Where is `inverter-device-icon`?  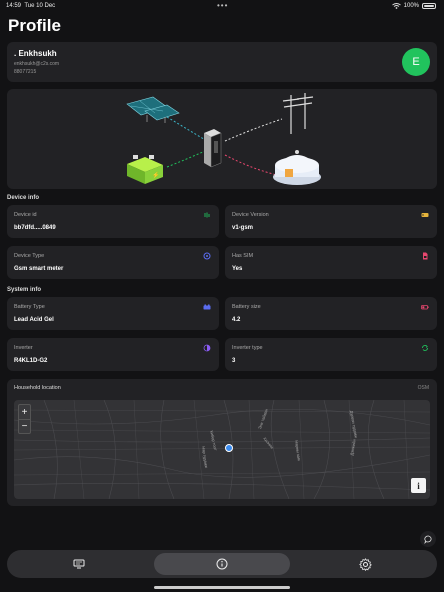 inverter-device-icon is located at coordinates (213, 148).